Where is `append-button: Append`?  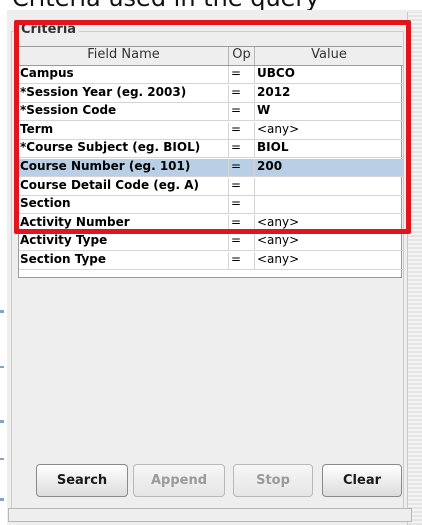 append-button: Append is located at coordinates (179, 480).